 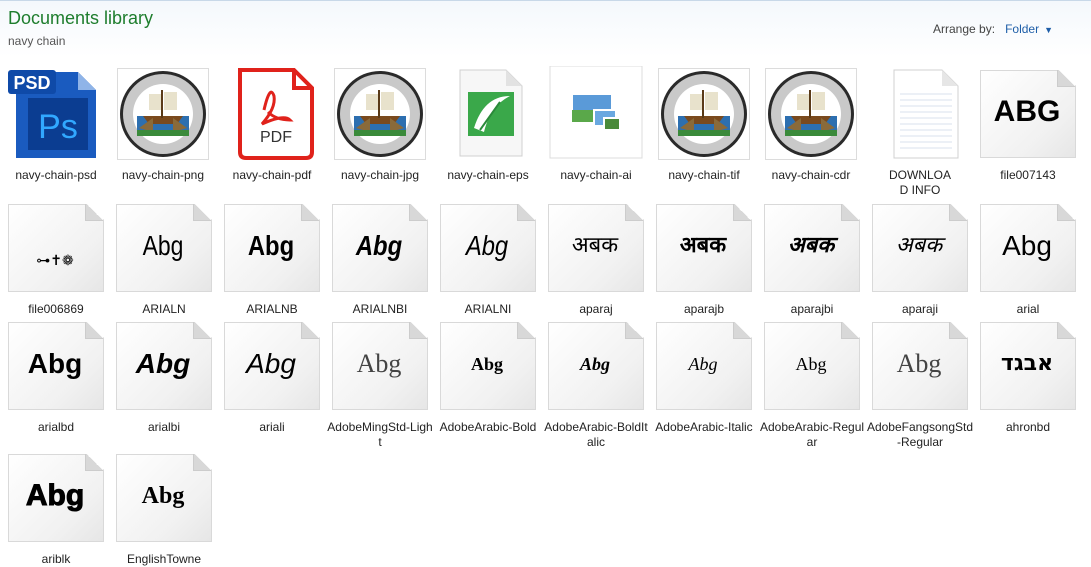 What do you see at coordinates (920, 434) in the screenshot?
I see `file-name: AdobeFangsongStd-Regular` at bounding box center [920, 434].